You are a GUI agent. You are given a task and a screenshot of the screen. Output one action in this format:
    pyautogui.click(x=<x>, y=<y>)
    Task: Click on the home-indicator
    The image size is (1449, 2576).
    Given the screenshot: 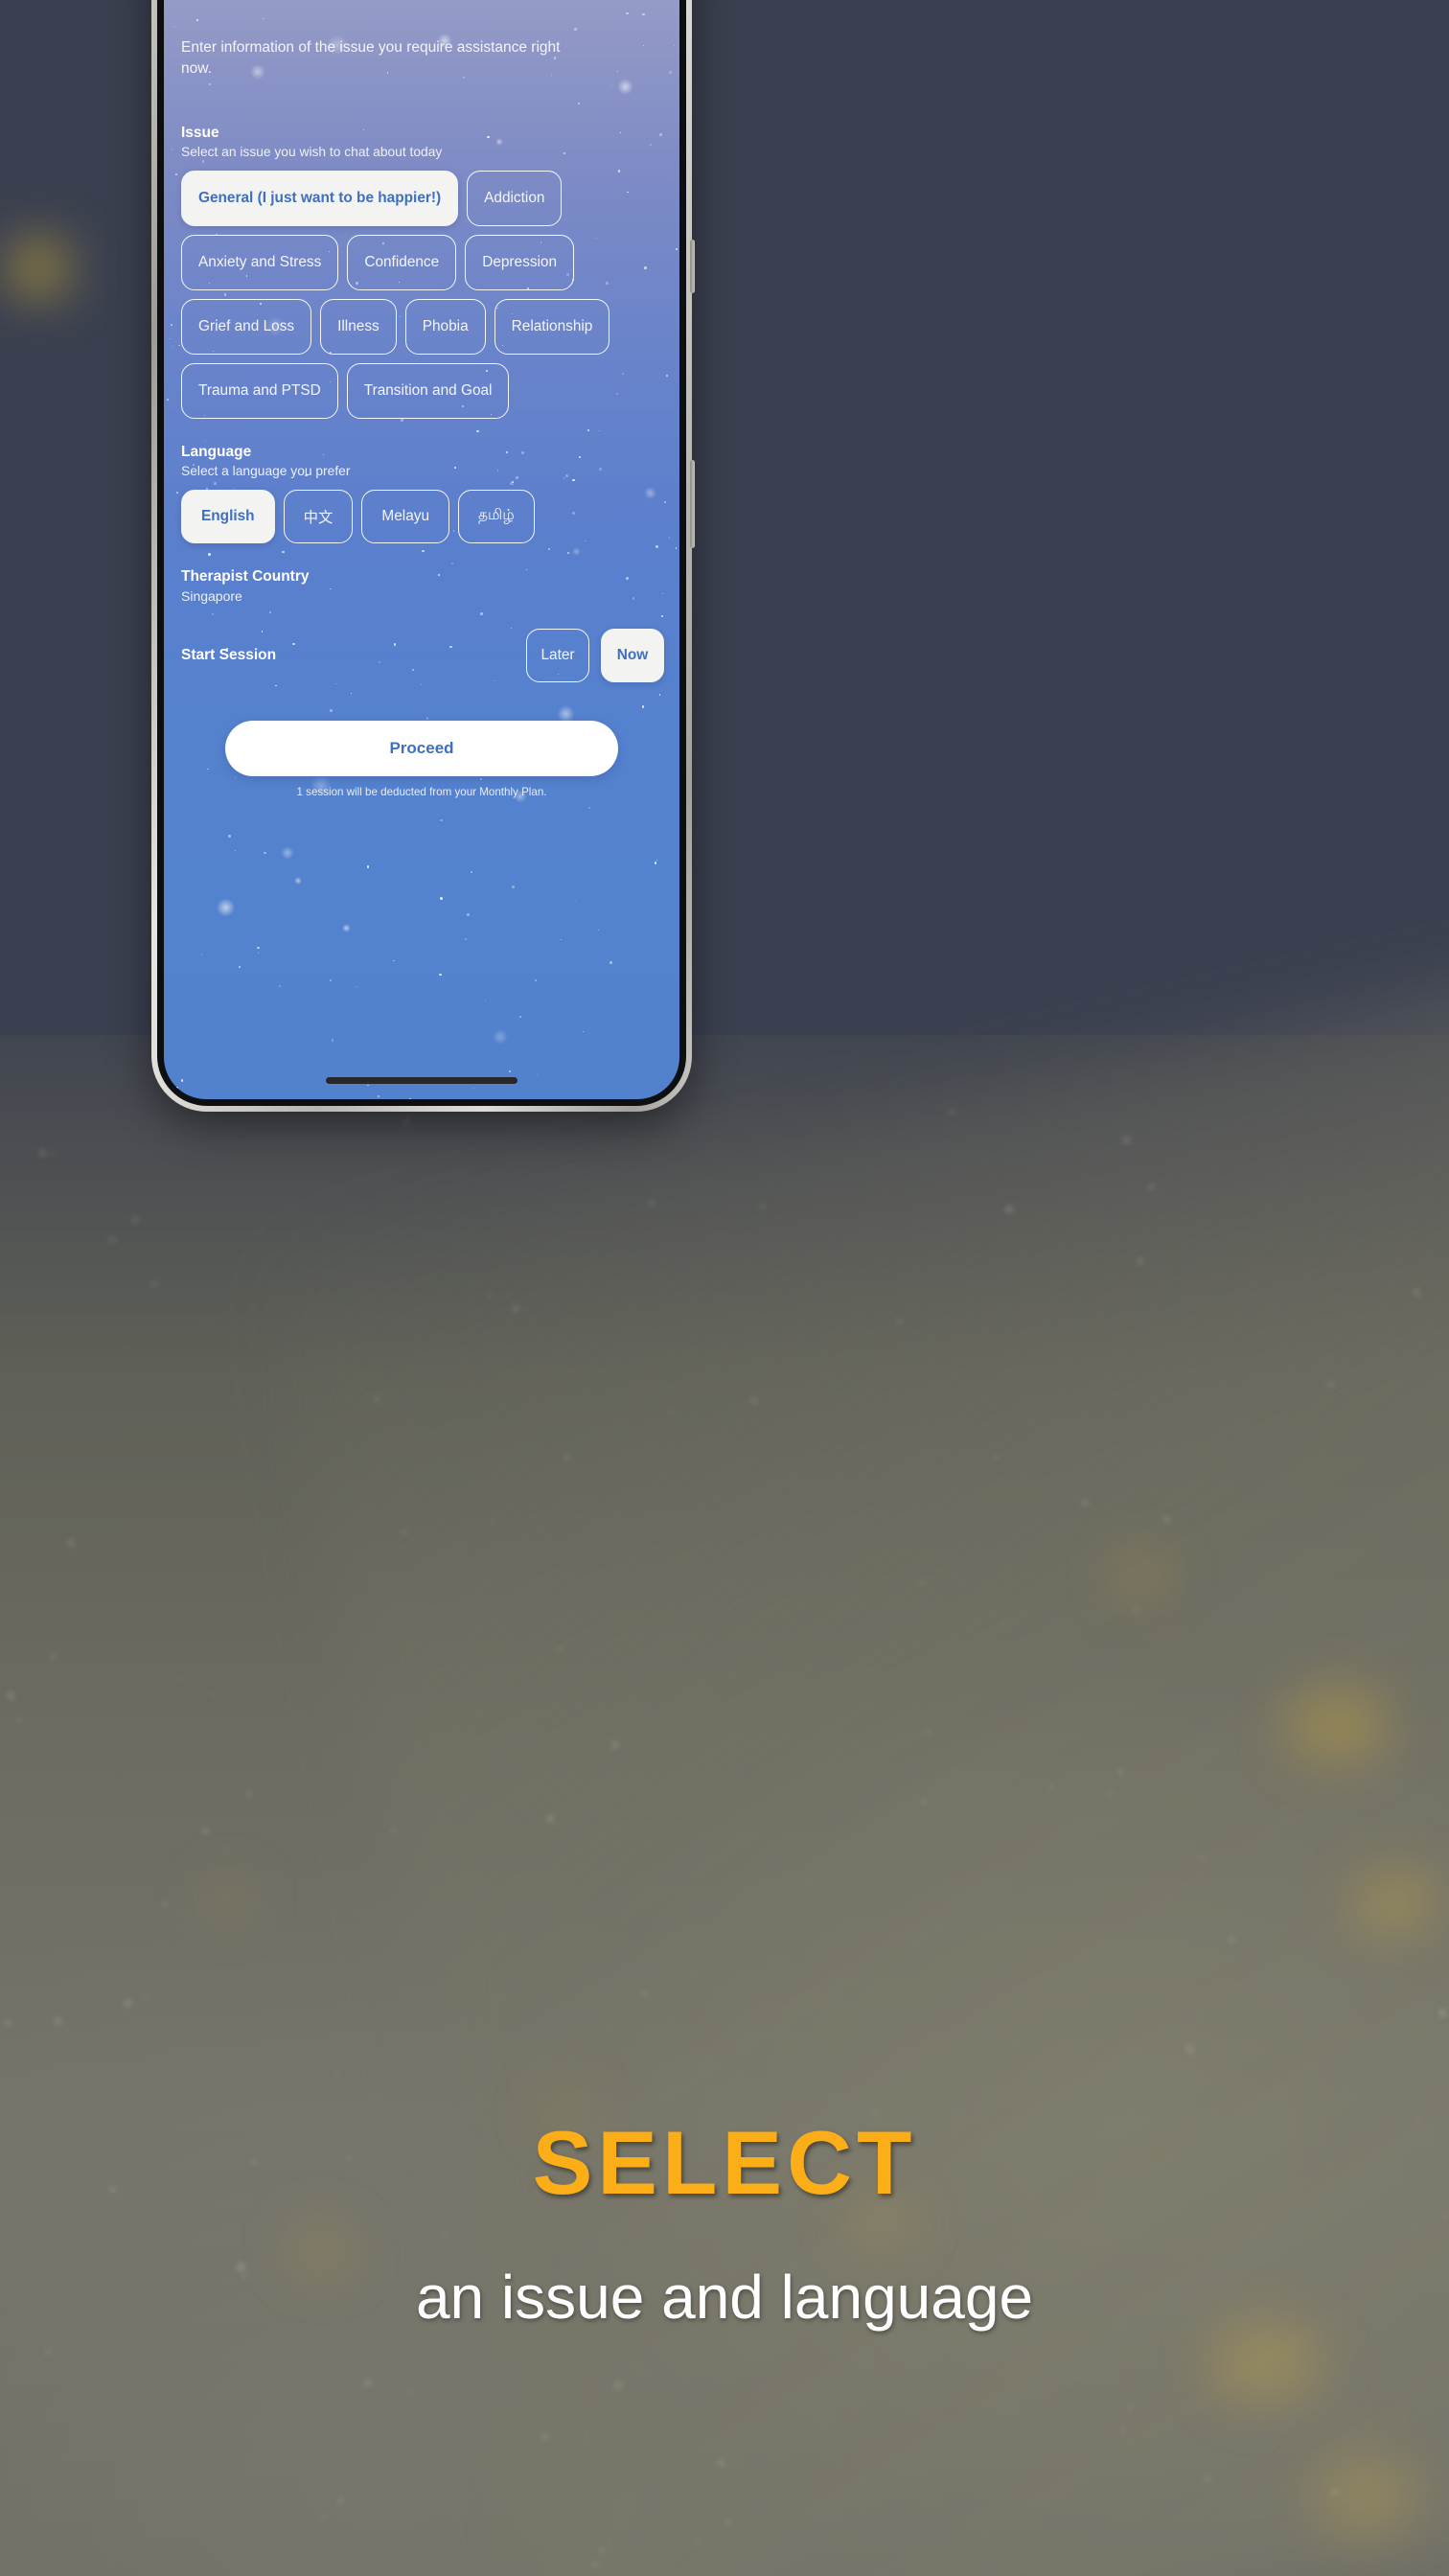 What is the action you would take?
    pyautogui.click(x=422, y=1080)
    